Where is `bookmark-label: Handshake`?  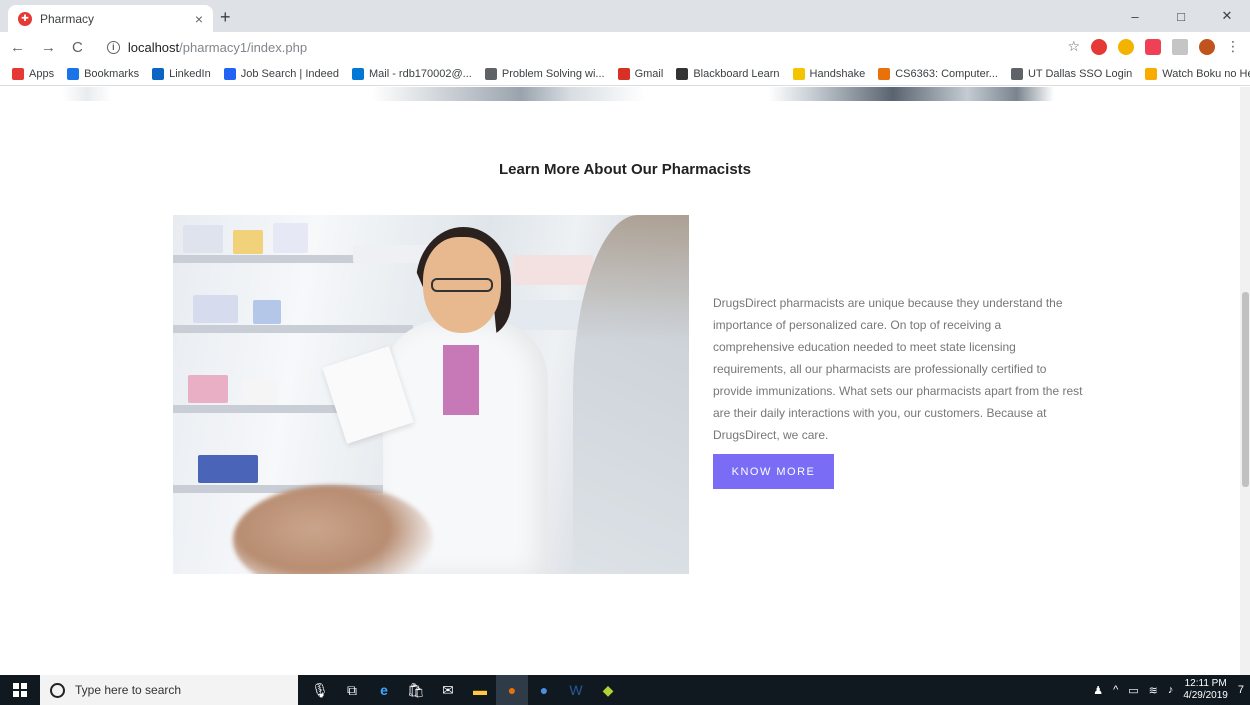
bookmark-label: Handshake is located at coordinates (837, 73).